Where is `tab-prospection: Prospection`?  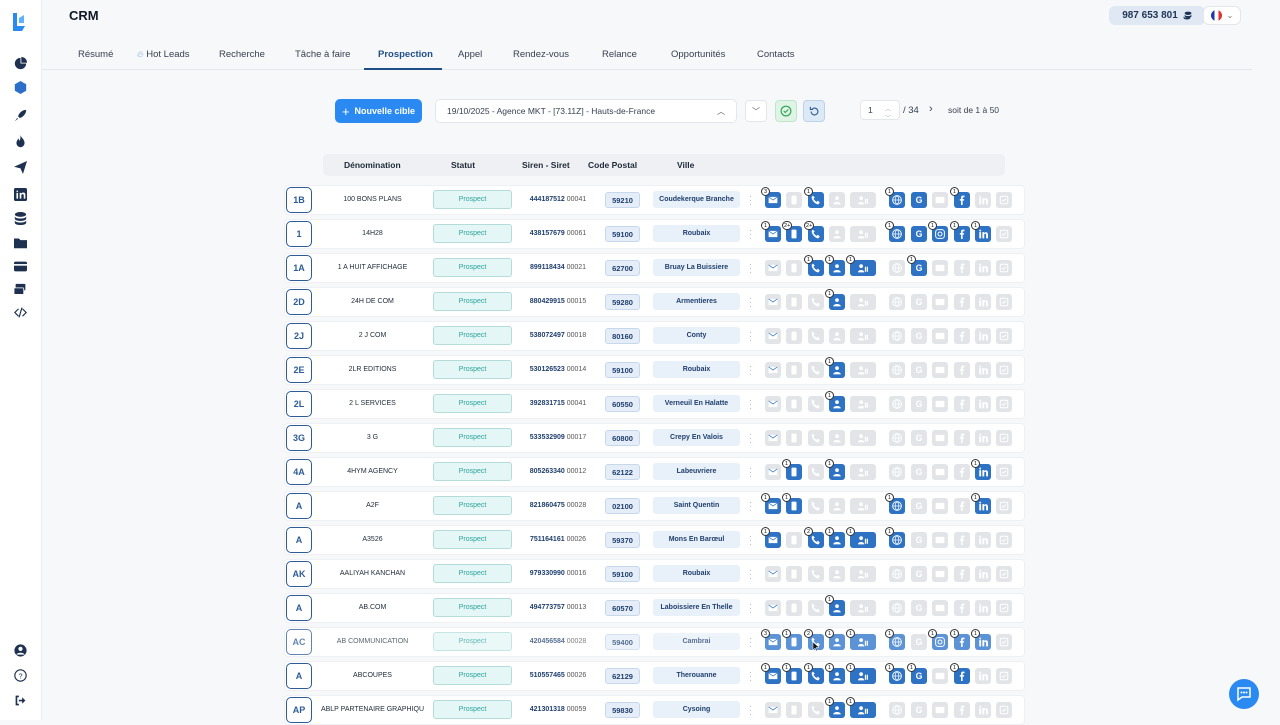
tab-prospection: Prospection is located at coordinates (405, 54).